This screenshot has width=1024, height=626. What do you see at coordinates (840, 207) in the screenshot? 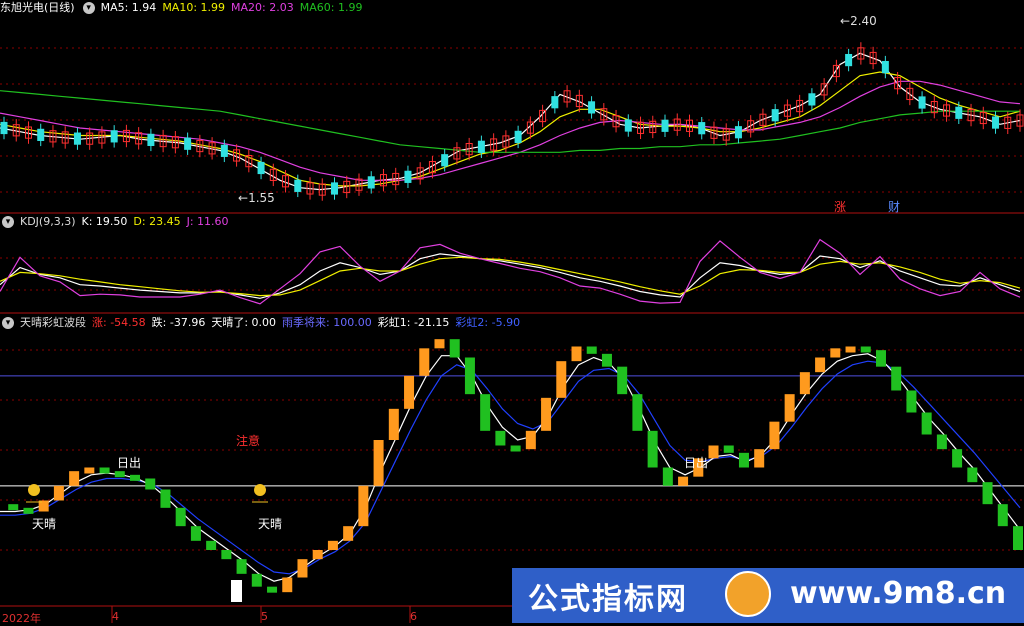
I see `tag-zhang: 涨` at bounding box center [840, 207].